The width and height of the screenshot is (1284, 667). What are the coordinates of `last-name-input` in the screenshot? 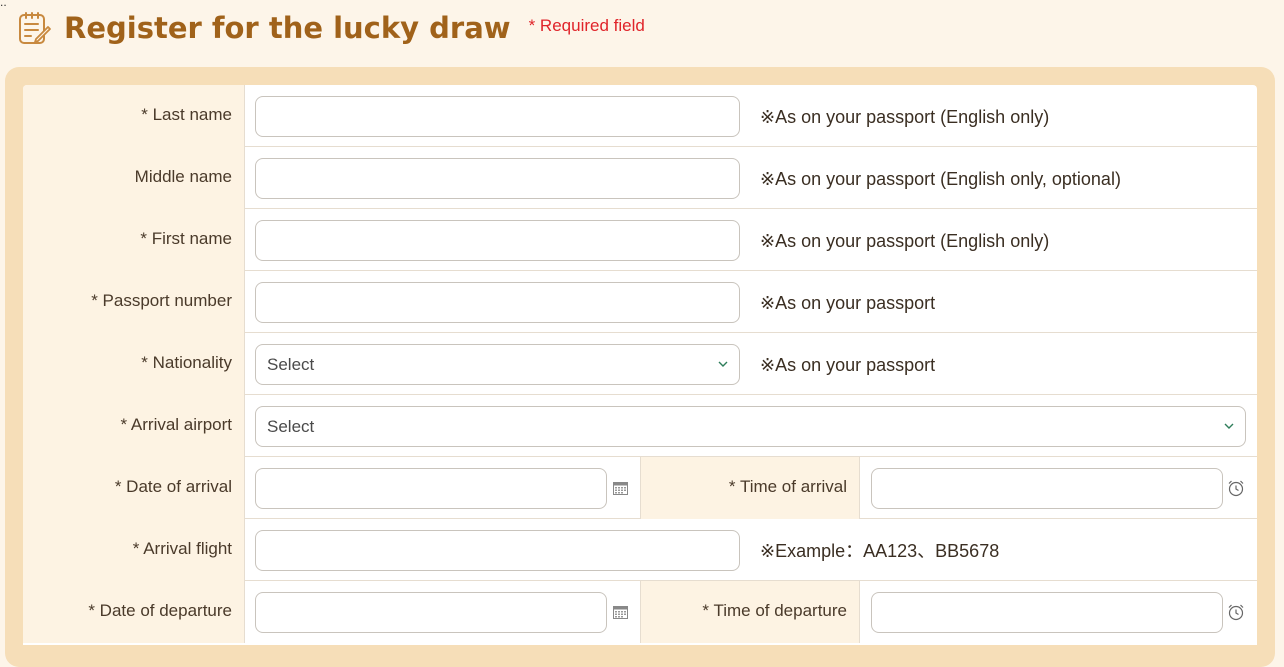 It's located at (497, 116).